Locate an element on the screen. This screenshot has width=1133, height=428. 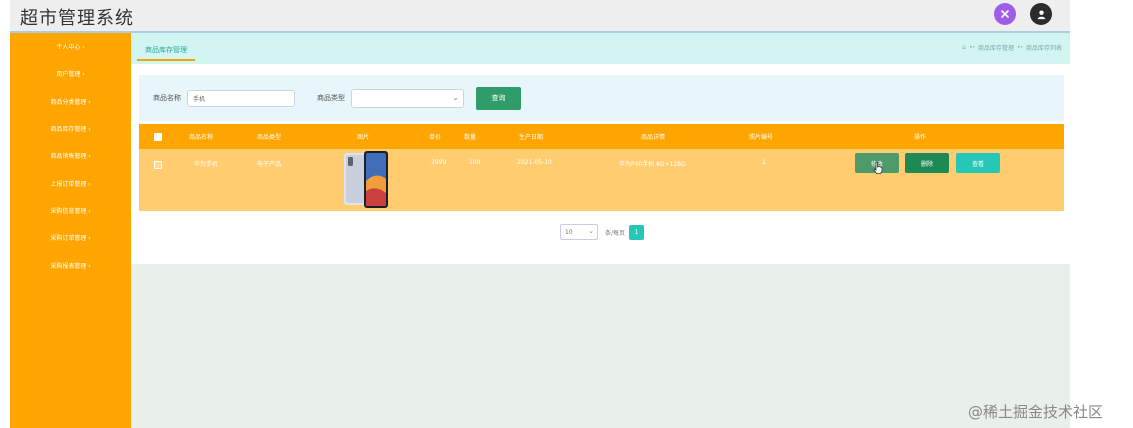
breadcrumb-item-inventory: 商品库存管理 is located at coordinates (996, 47).